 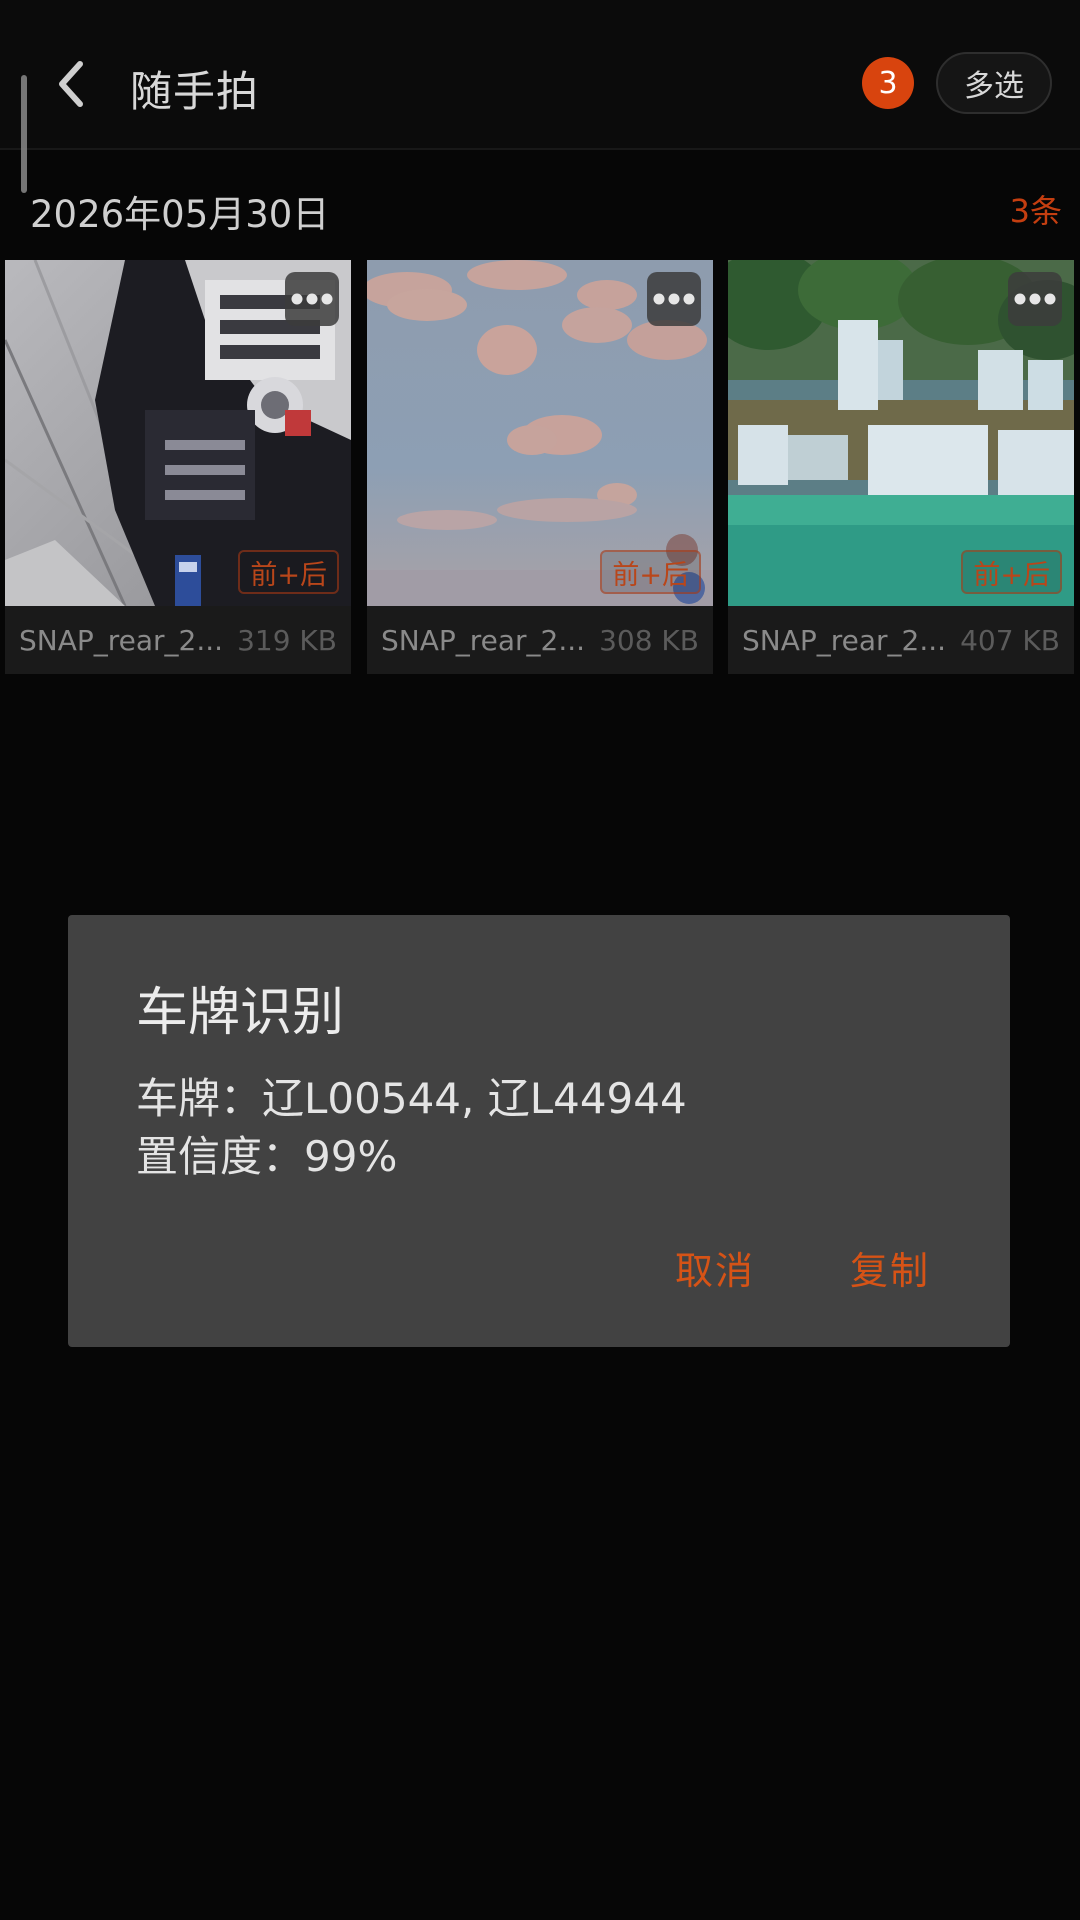 I want to click on item-count: 3条, so click(x=1035, y=211).